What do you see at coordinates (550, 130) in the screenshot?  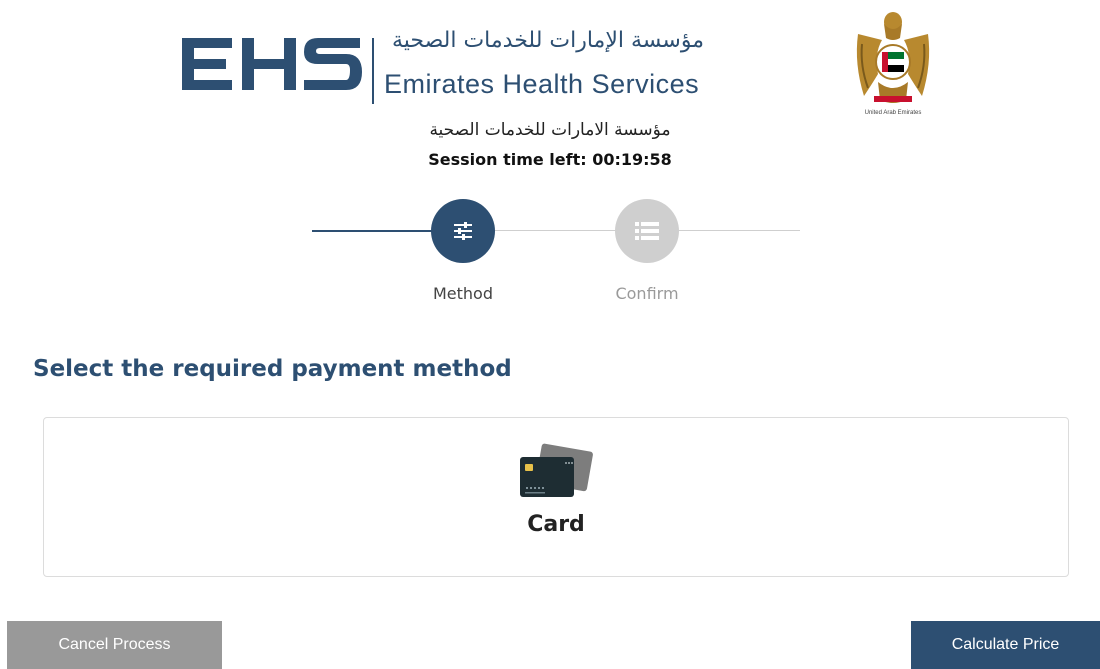 I see `org-name-arabic: مؤسسة الامارات للخدمات الصحية` at bounding box center [550, 130].